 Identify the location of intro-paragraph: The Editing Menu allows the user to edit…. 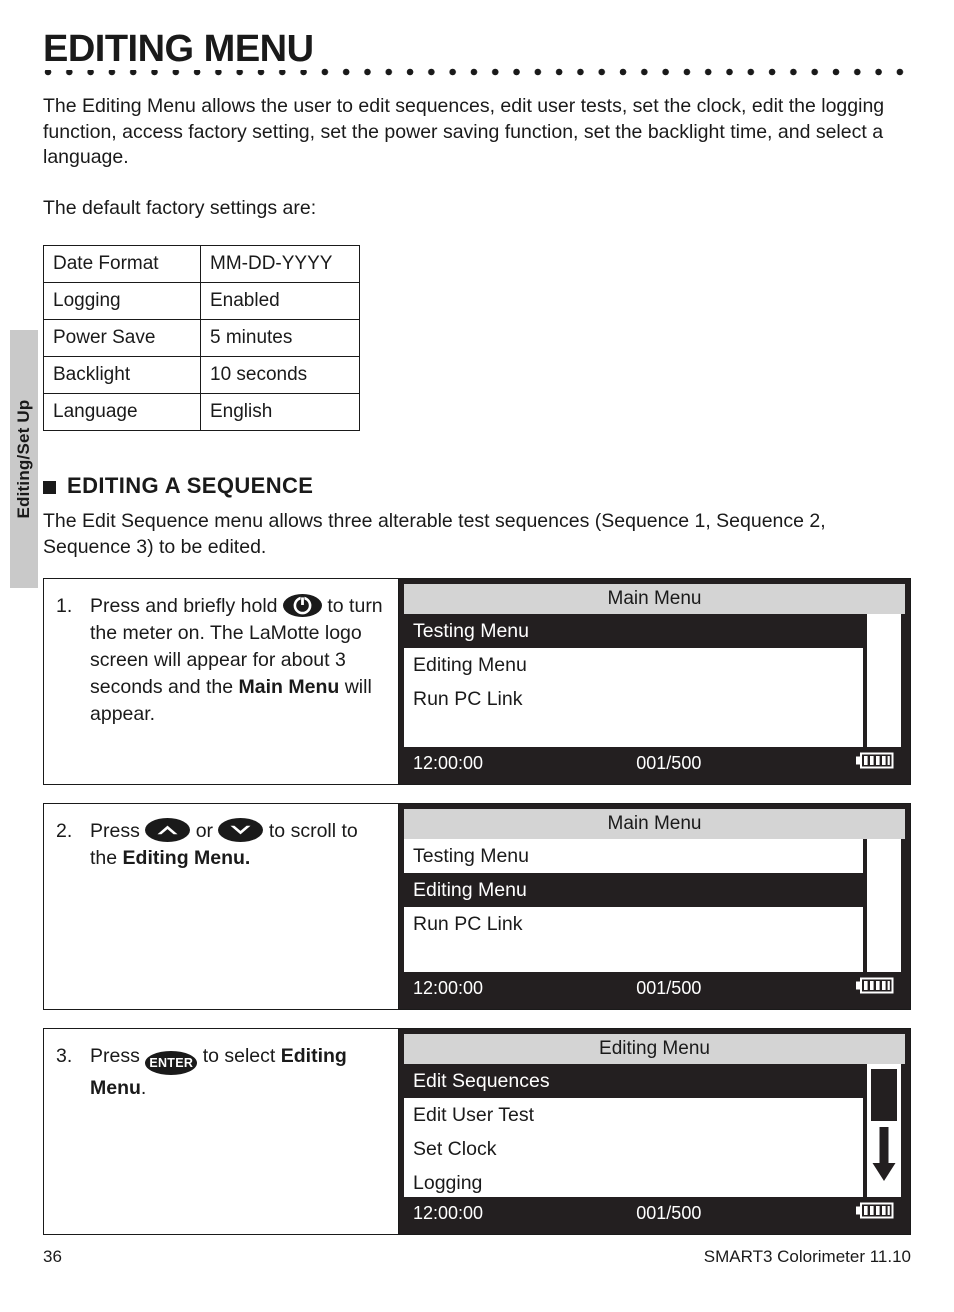
(464, 131).